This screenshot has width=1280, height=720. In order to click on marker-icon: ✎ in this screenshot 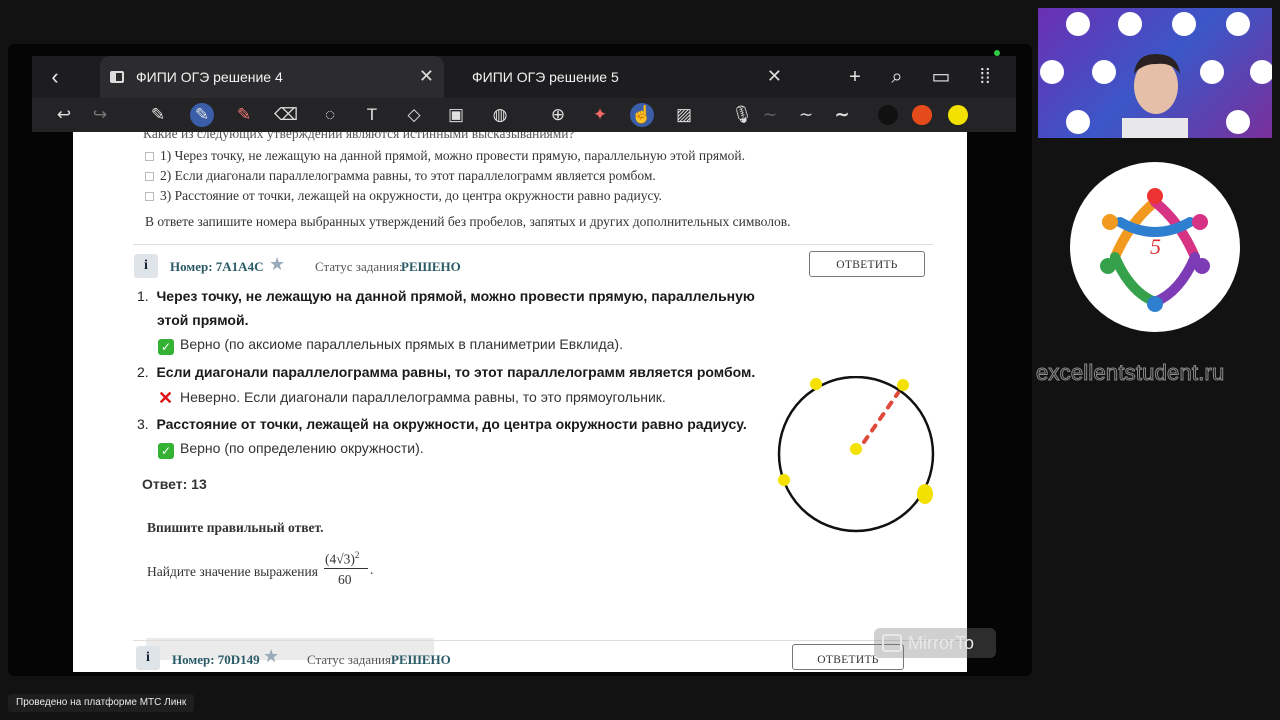, I will do `click(244, 115)`.